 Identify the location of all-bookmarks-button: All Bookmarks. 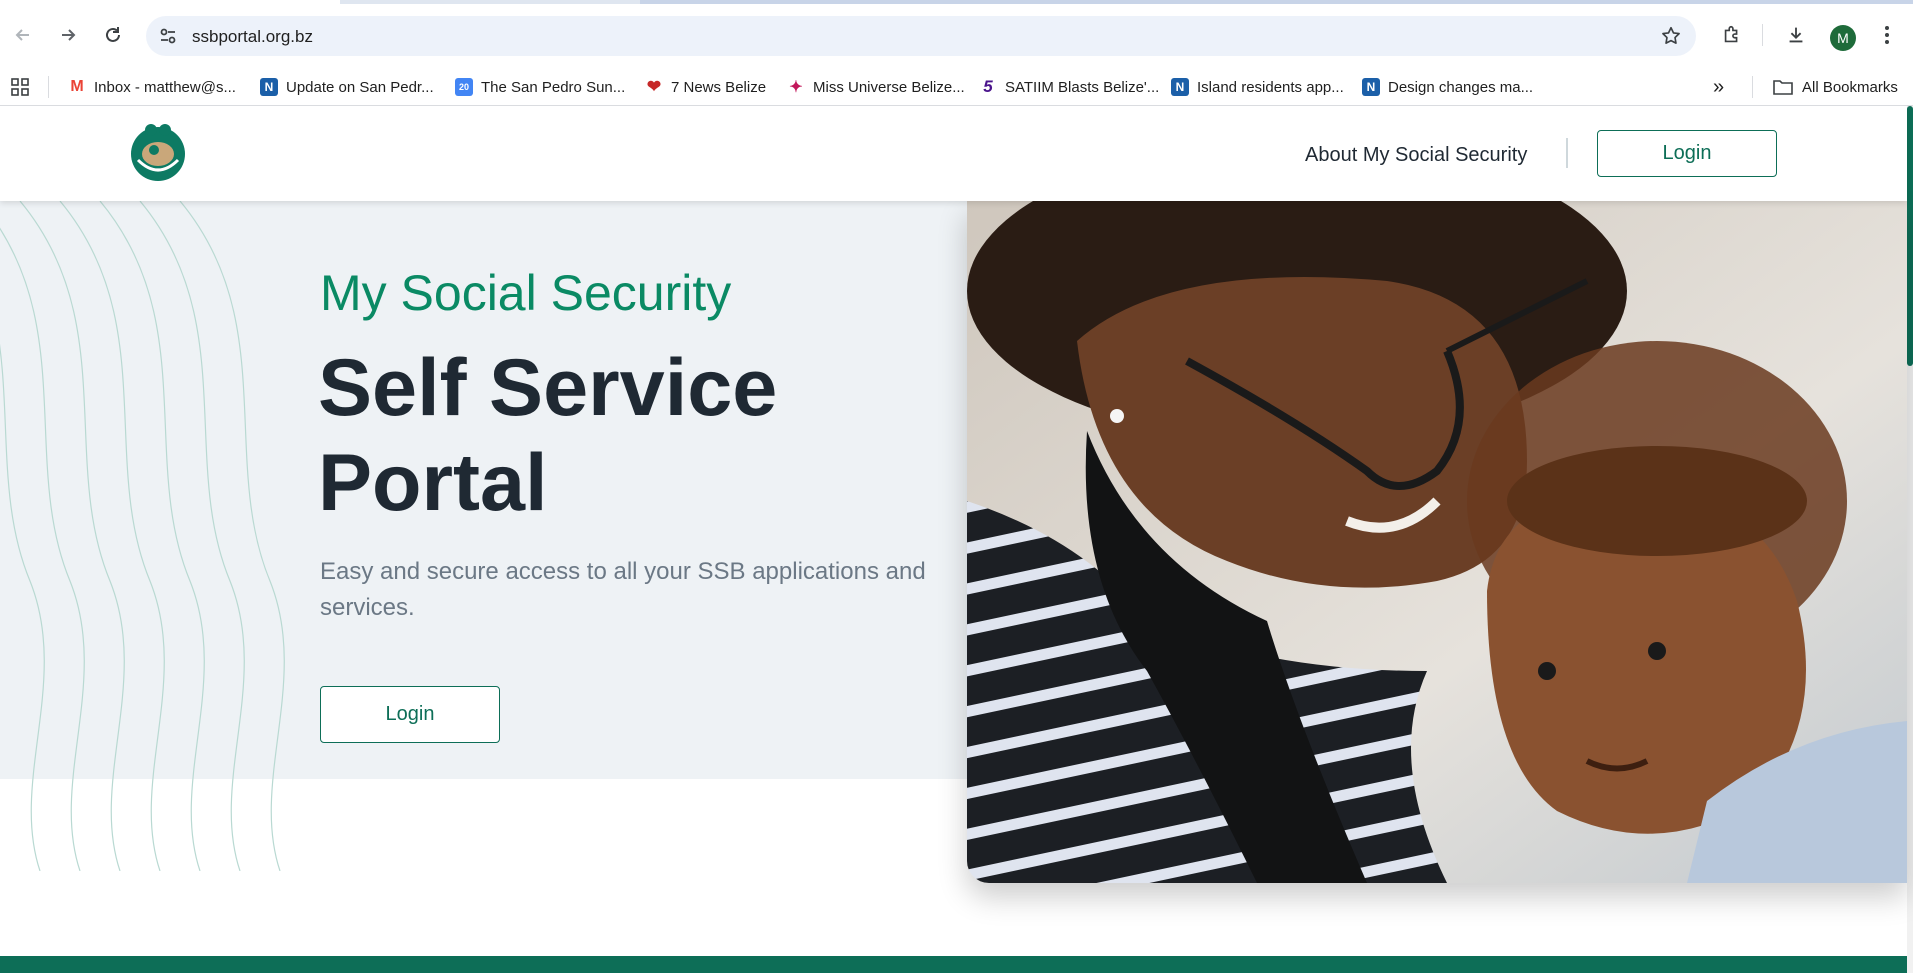
(1835, 87).